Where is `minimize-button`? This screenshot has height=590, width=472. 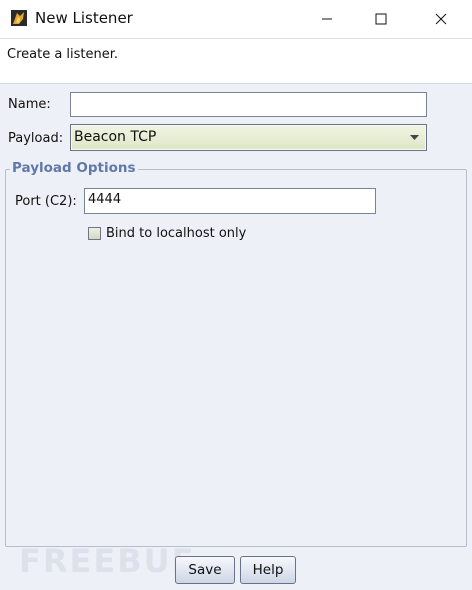
minimize-button is located at coordinates (327, 19).